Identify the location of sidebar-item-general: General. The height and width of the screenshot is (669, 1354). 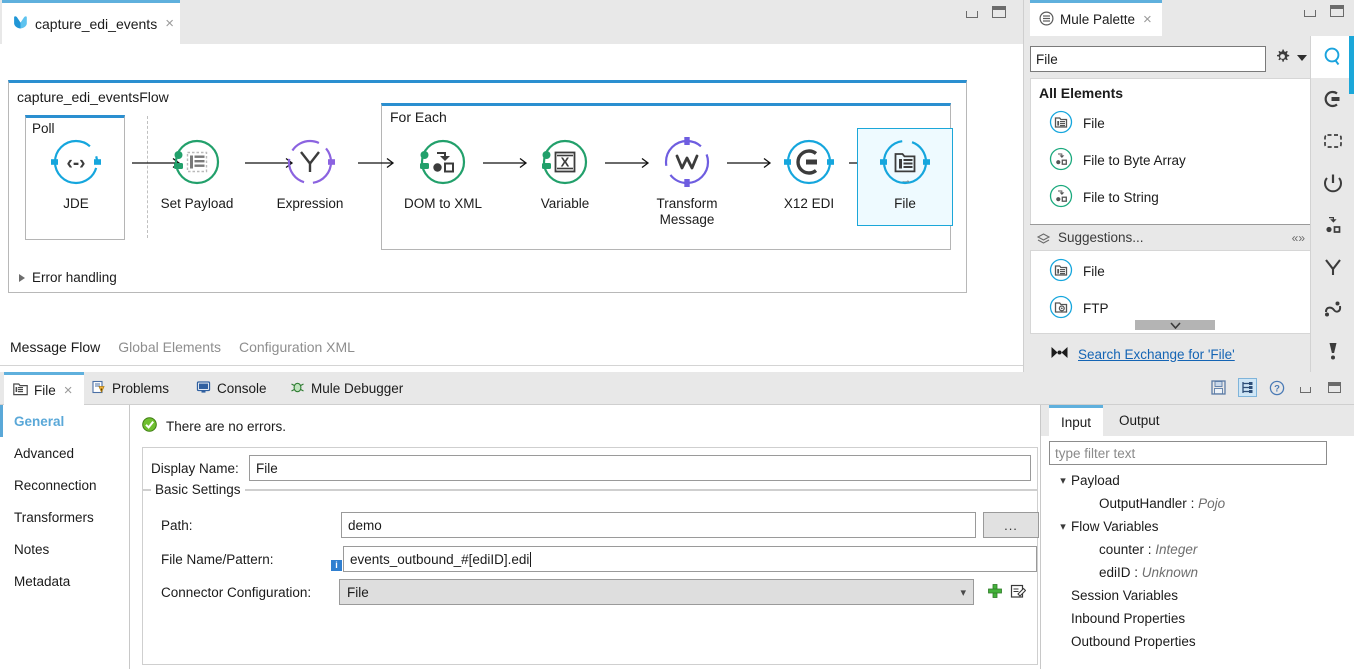
(64, 421).